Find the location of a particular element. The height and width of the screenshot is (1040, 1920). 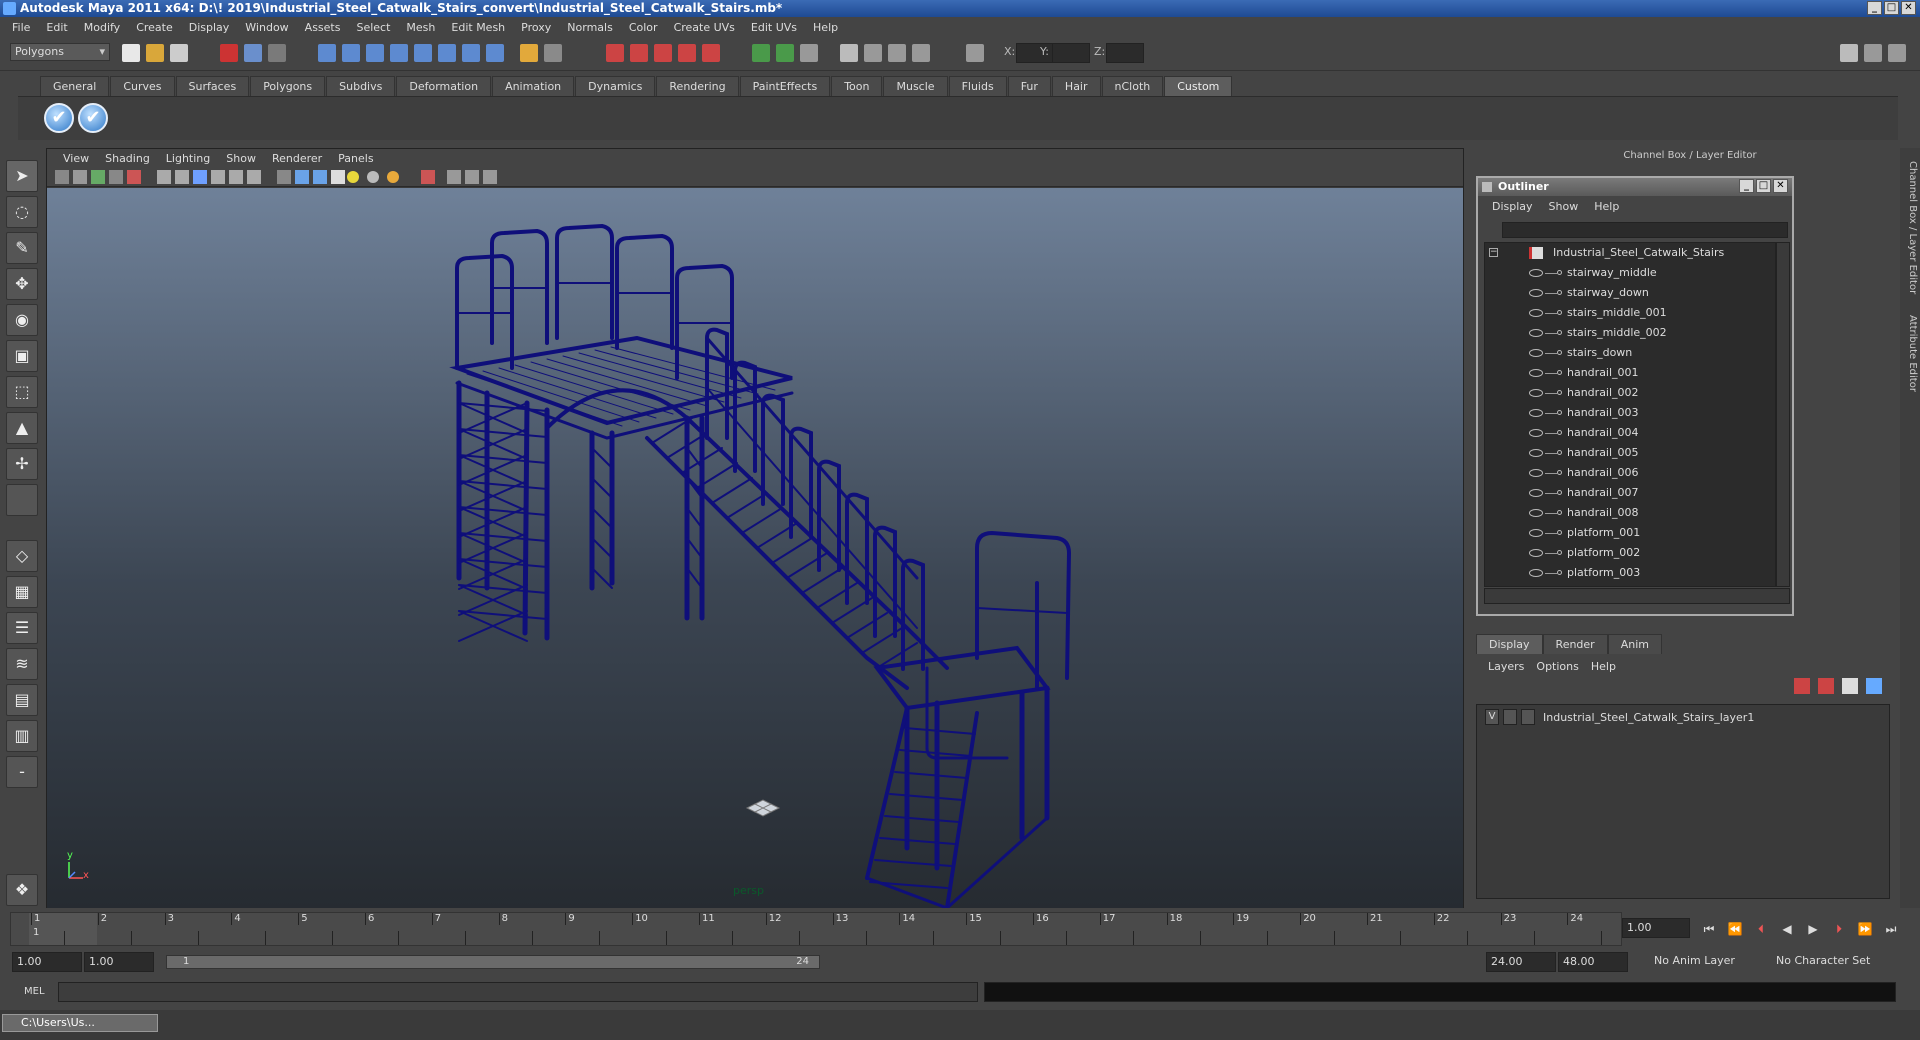

step-back-key-button: ⏴ is located at coordinates (1761, 929).